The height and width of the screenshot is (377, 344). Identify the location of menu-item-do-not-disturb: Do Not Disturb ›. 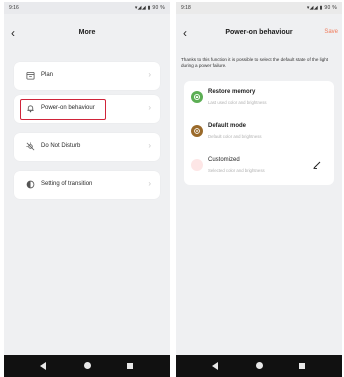
(87, 147).